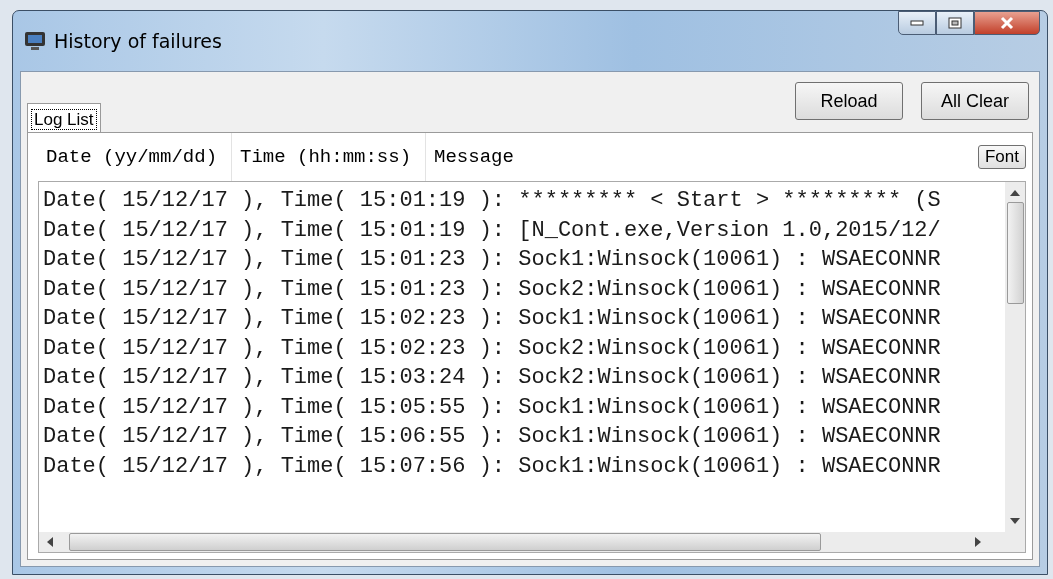  I want to click on column-header: Time (hh:mm:ss), so click(329, 157).